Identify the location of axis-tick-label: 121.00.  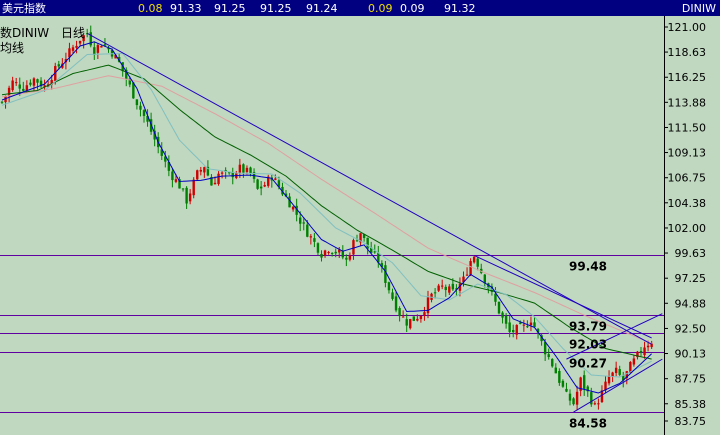
(687, 27).